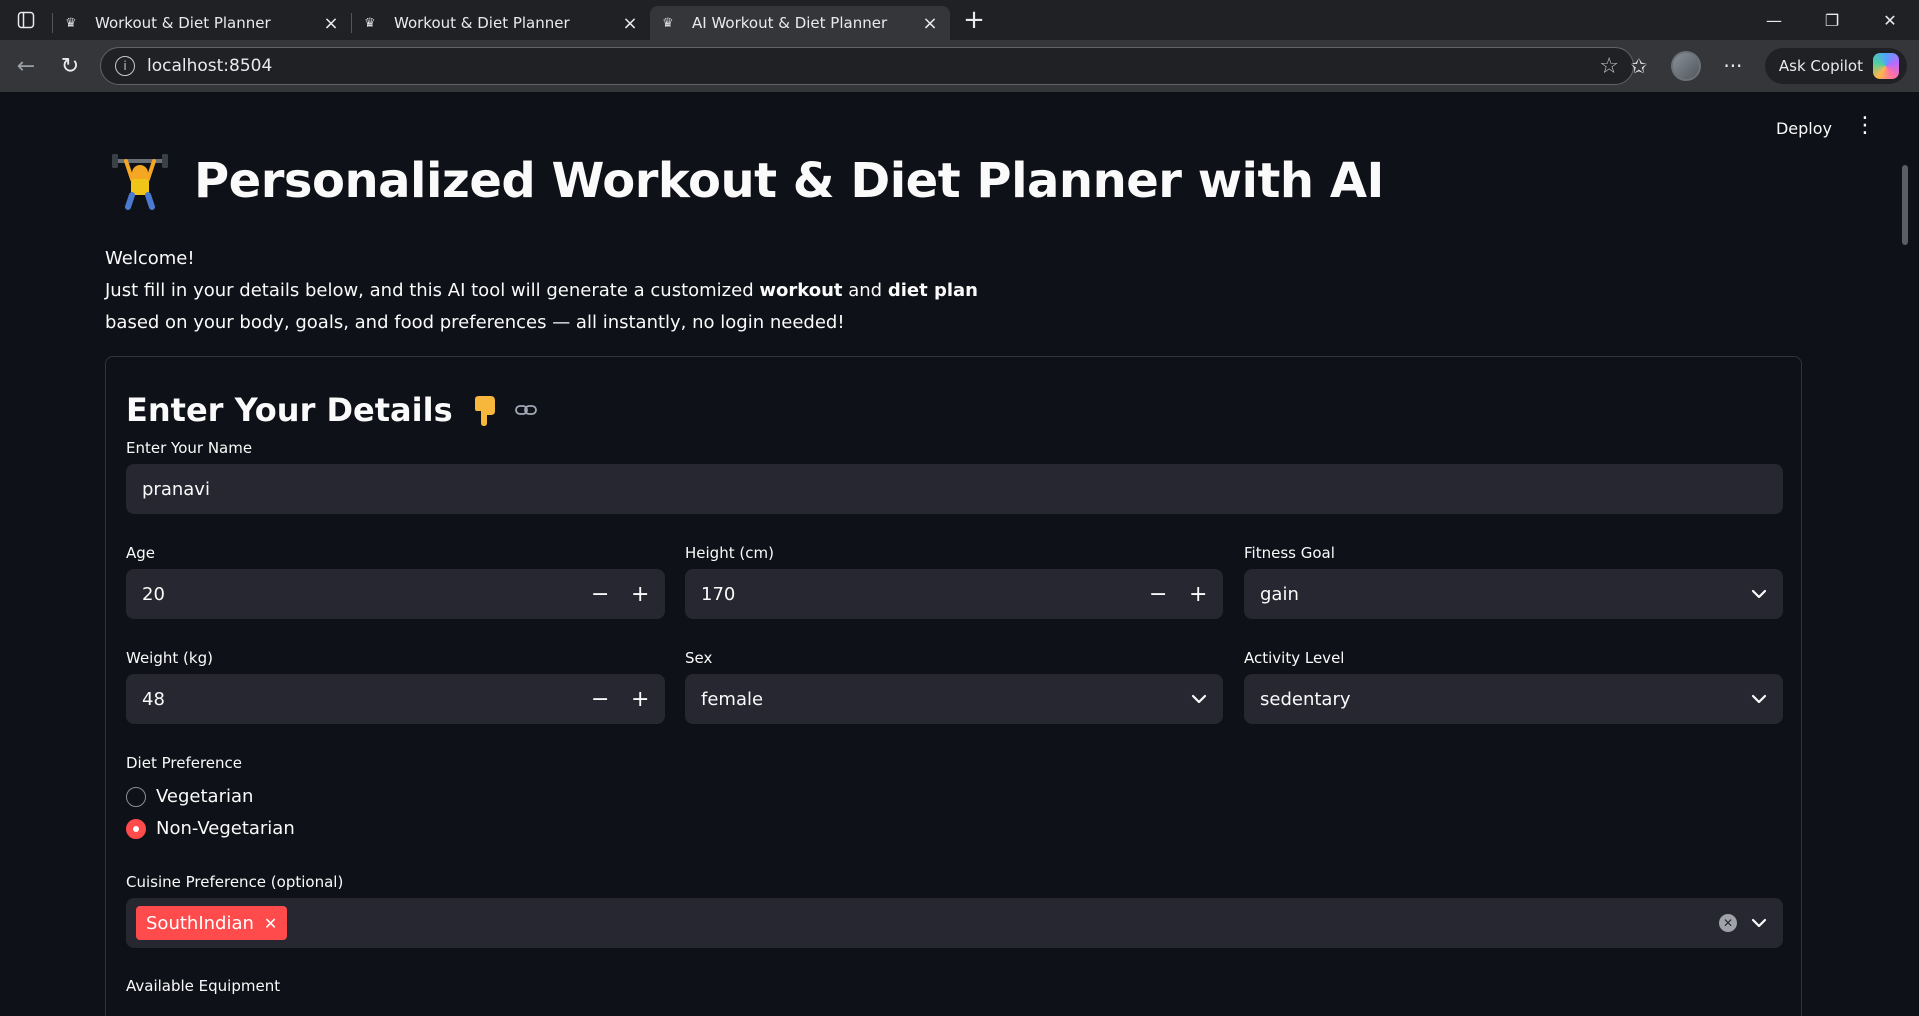 The image size is (1919, 1016). I want to click on section-header: Enter Your Details, so click(331, 410).